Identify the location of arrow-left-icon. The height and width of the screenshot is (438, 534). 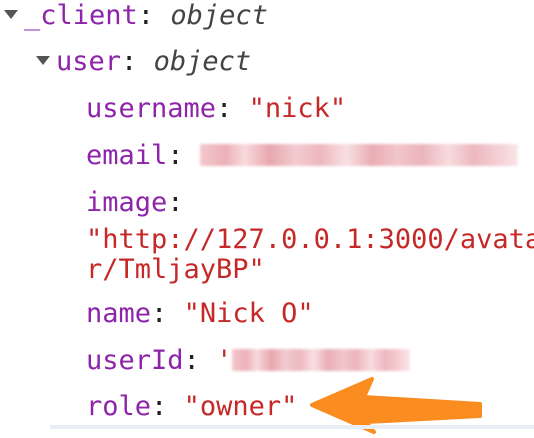
(396, 405).